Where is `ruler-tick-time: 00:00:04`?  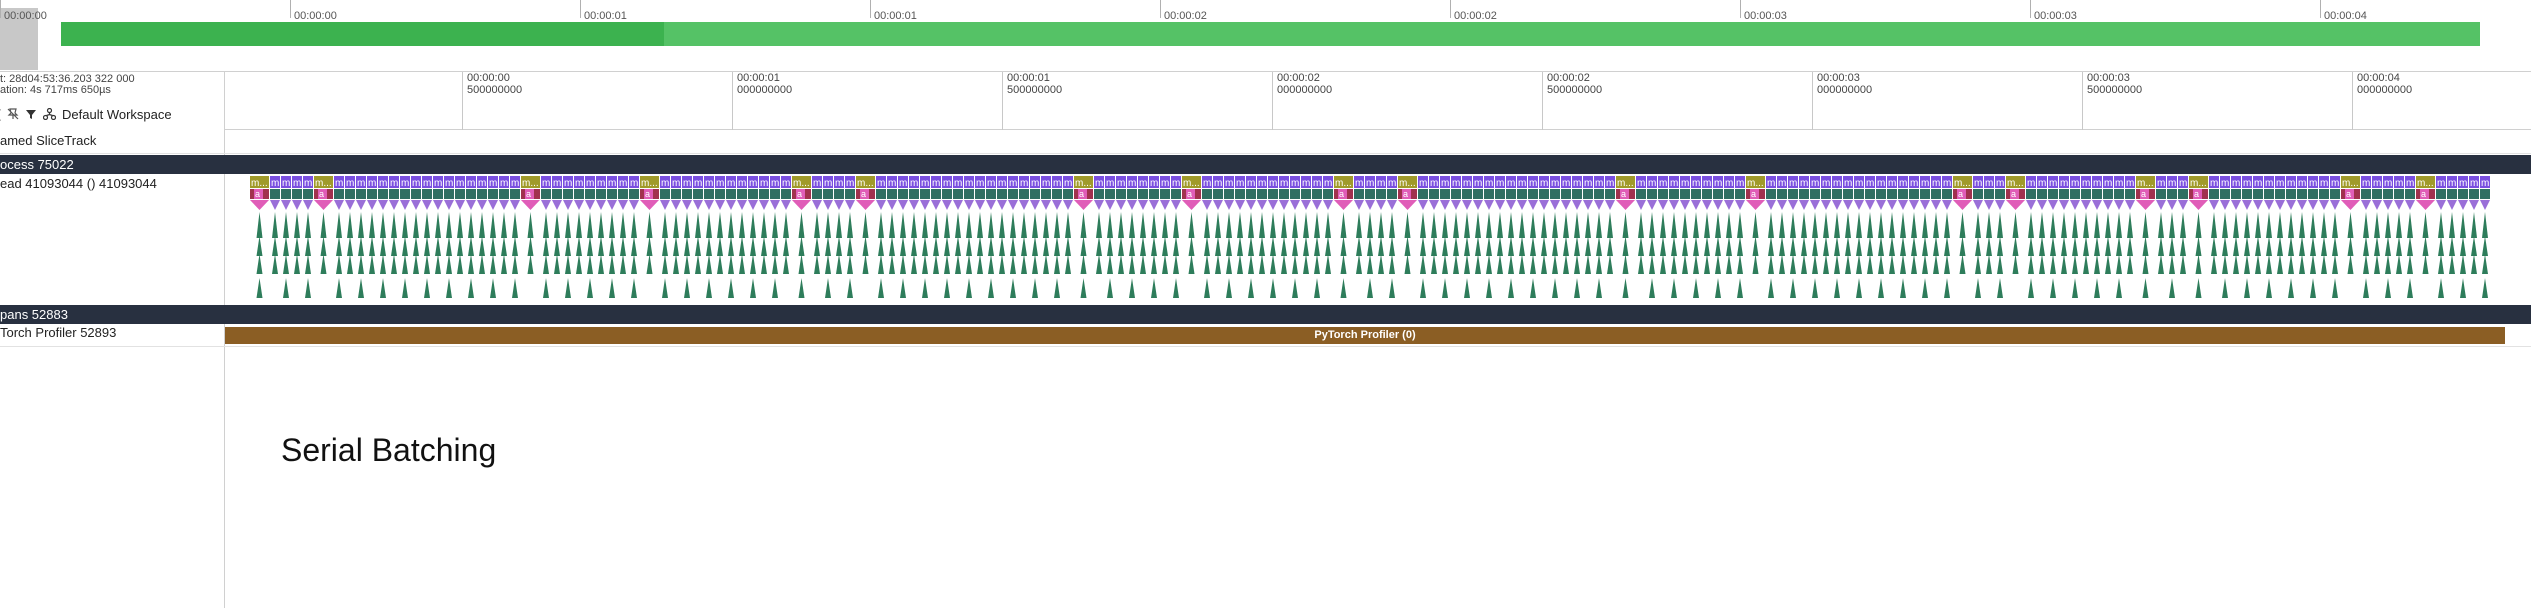 ruler-tick-time: 00:00:04 is located at coordinates (2378, 78).